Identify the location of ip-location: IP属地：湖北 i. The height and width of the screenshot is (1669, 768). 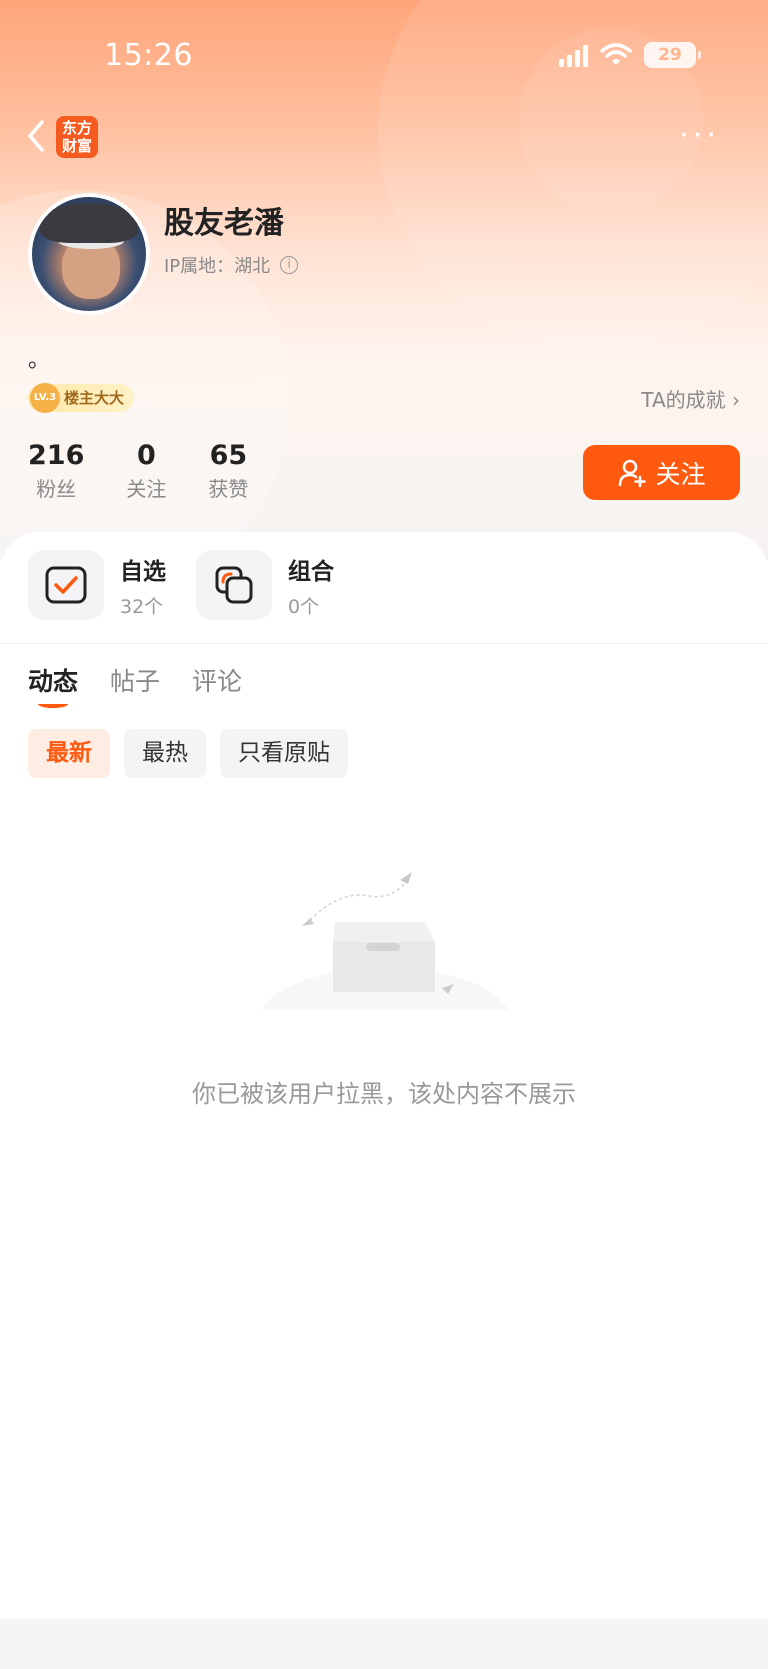
(231, 265).